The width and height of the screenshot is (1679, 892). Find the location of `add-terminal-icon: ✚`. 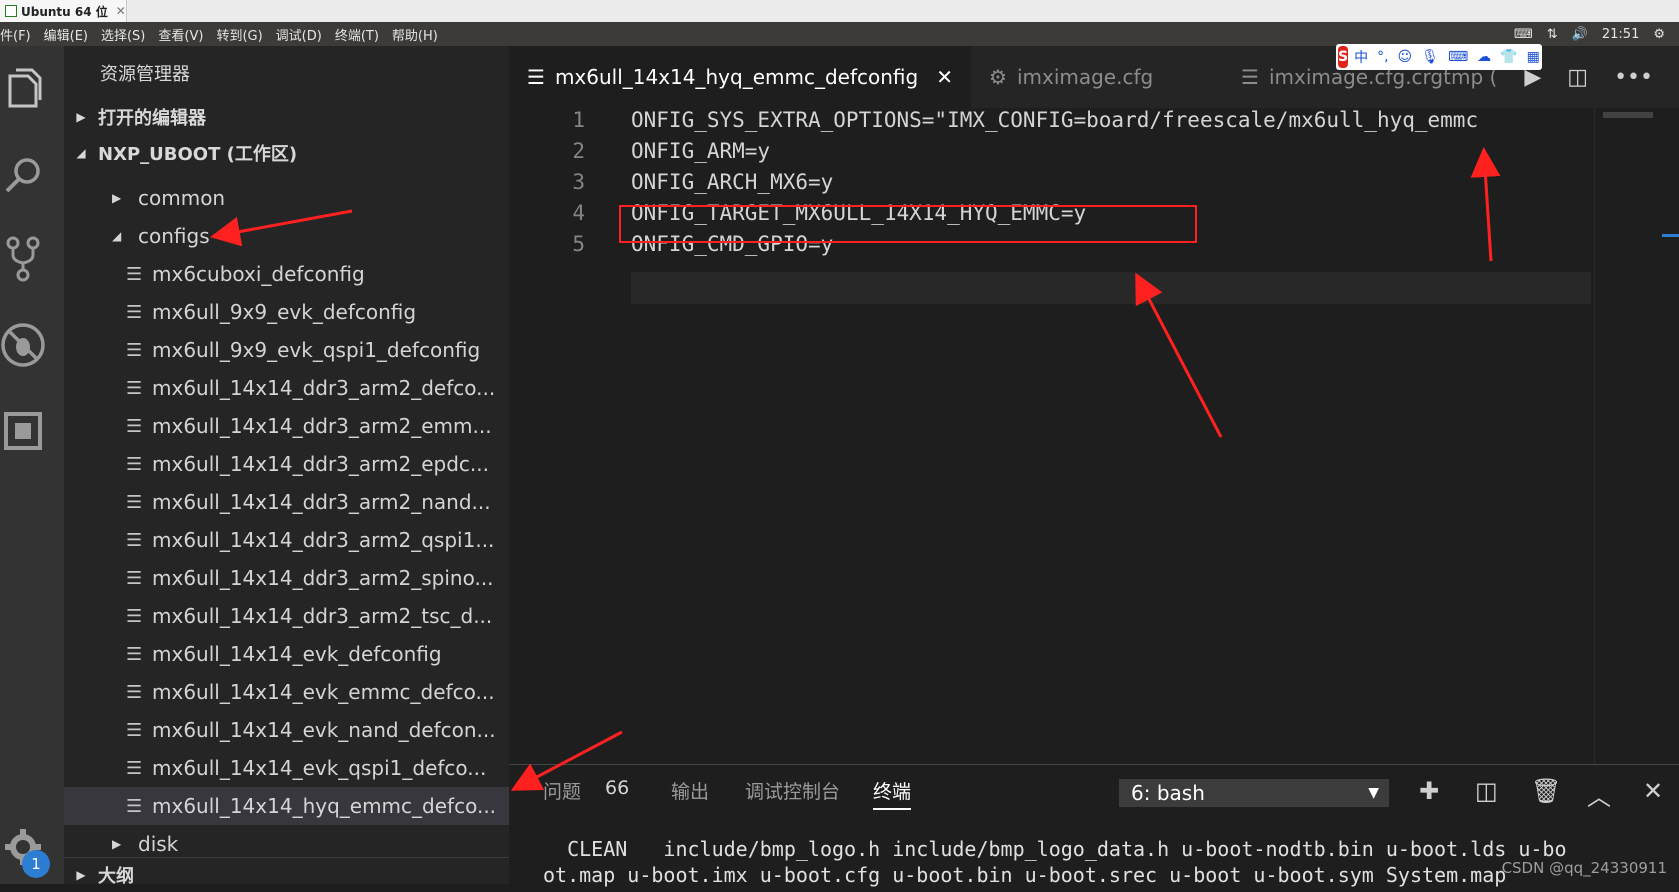

add-terminal-icon: ✚ is located at coordinates (1429, 791).